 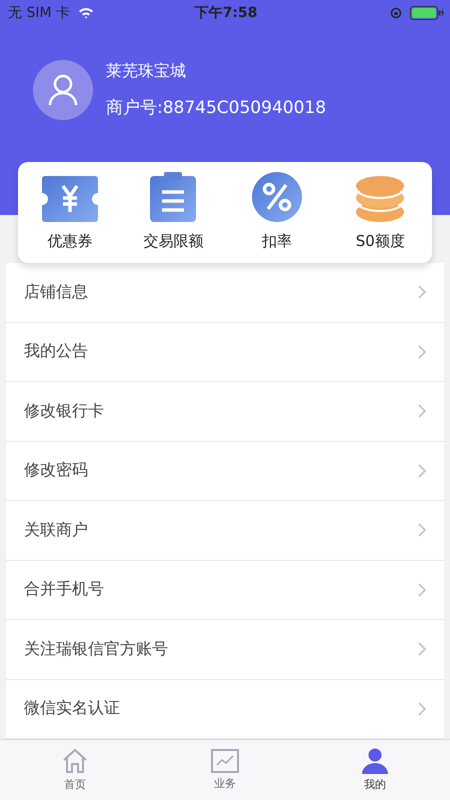 I want to click on menu-item: 修改密码, so click(x=225, y=471).